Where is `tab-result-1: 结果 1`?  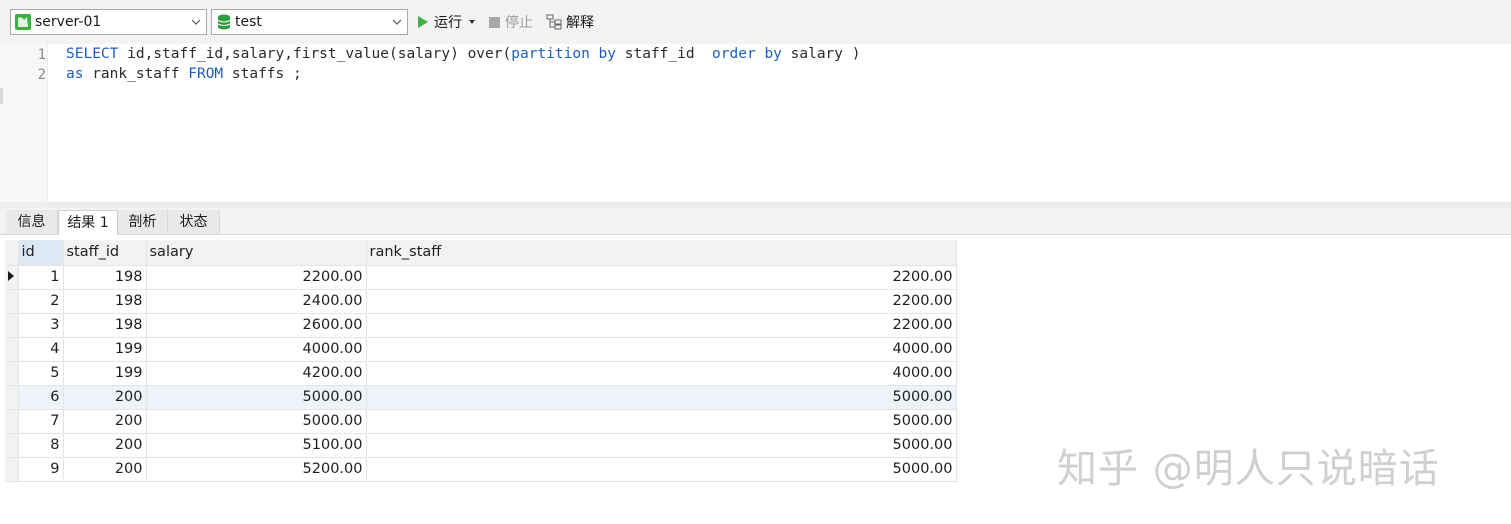
tab-result-1: 结果 1 is located at coordinates (88, 222).